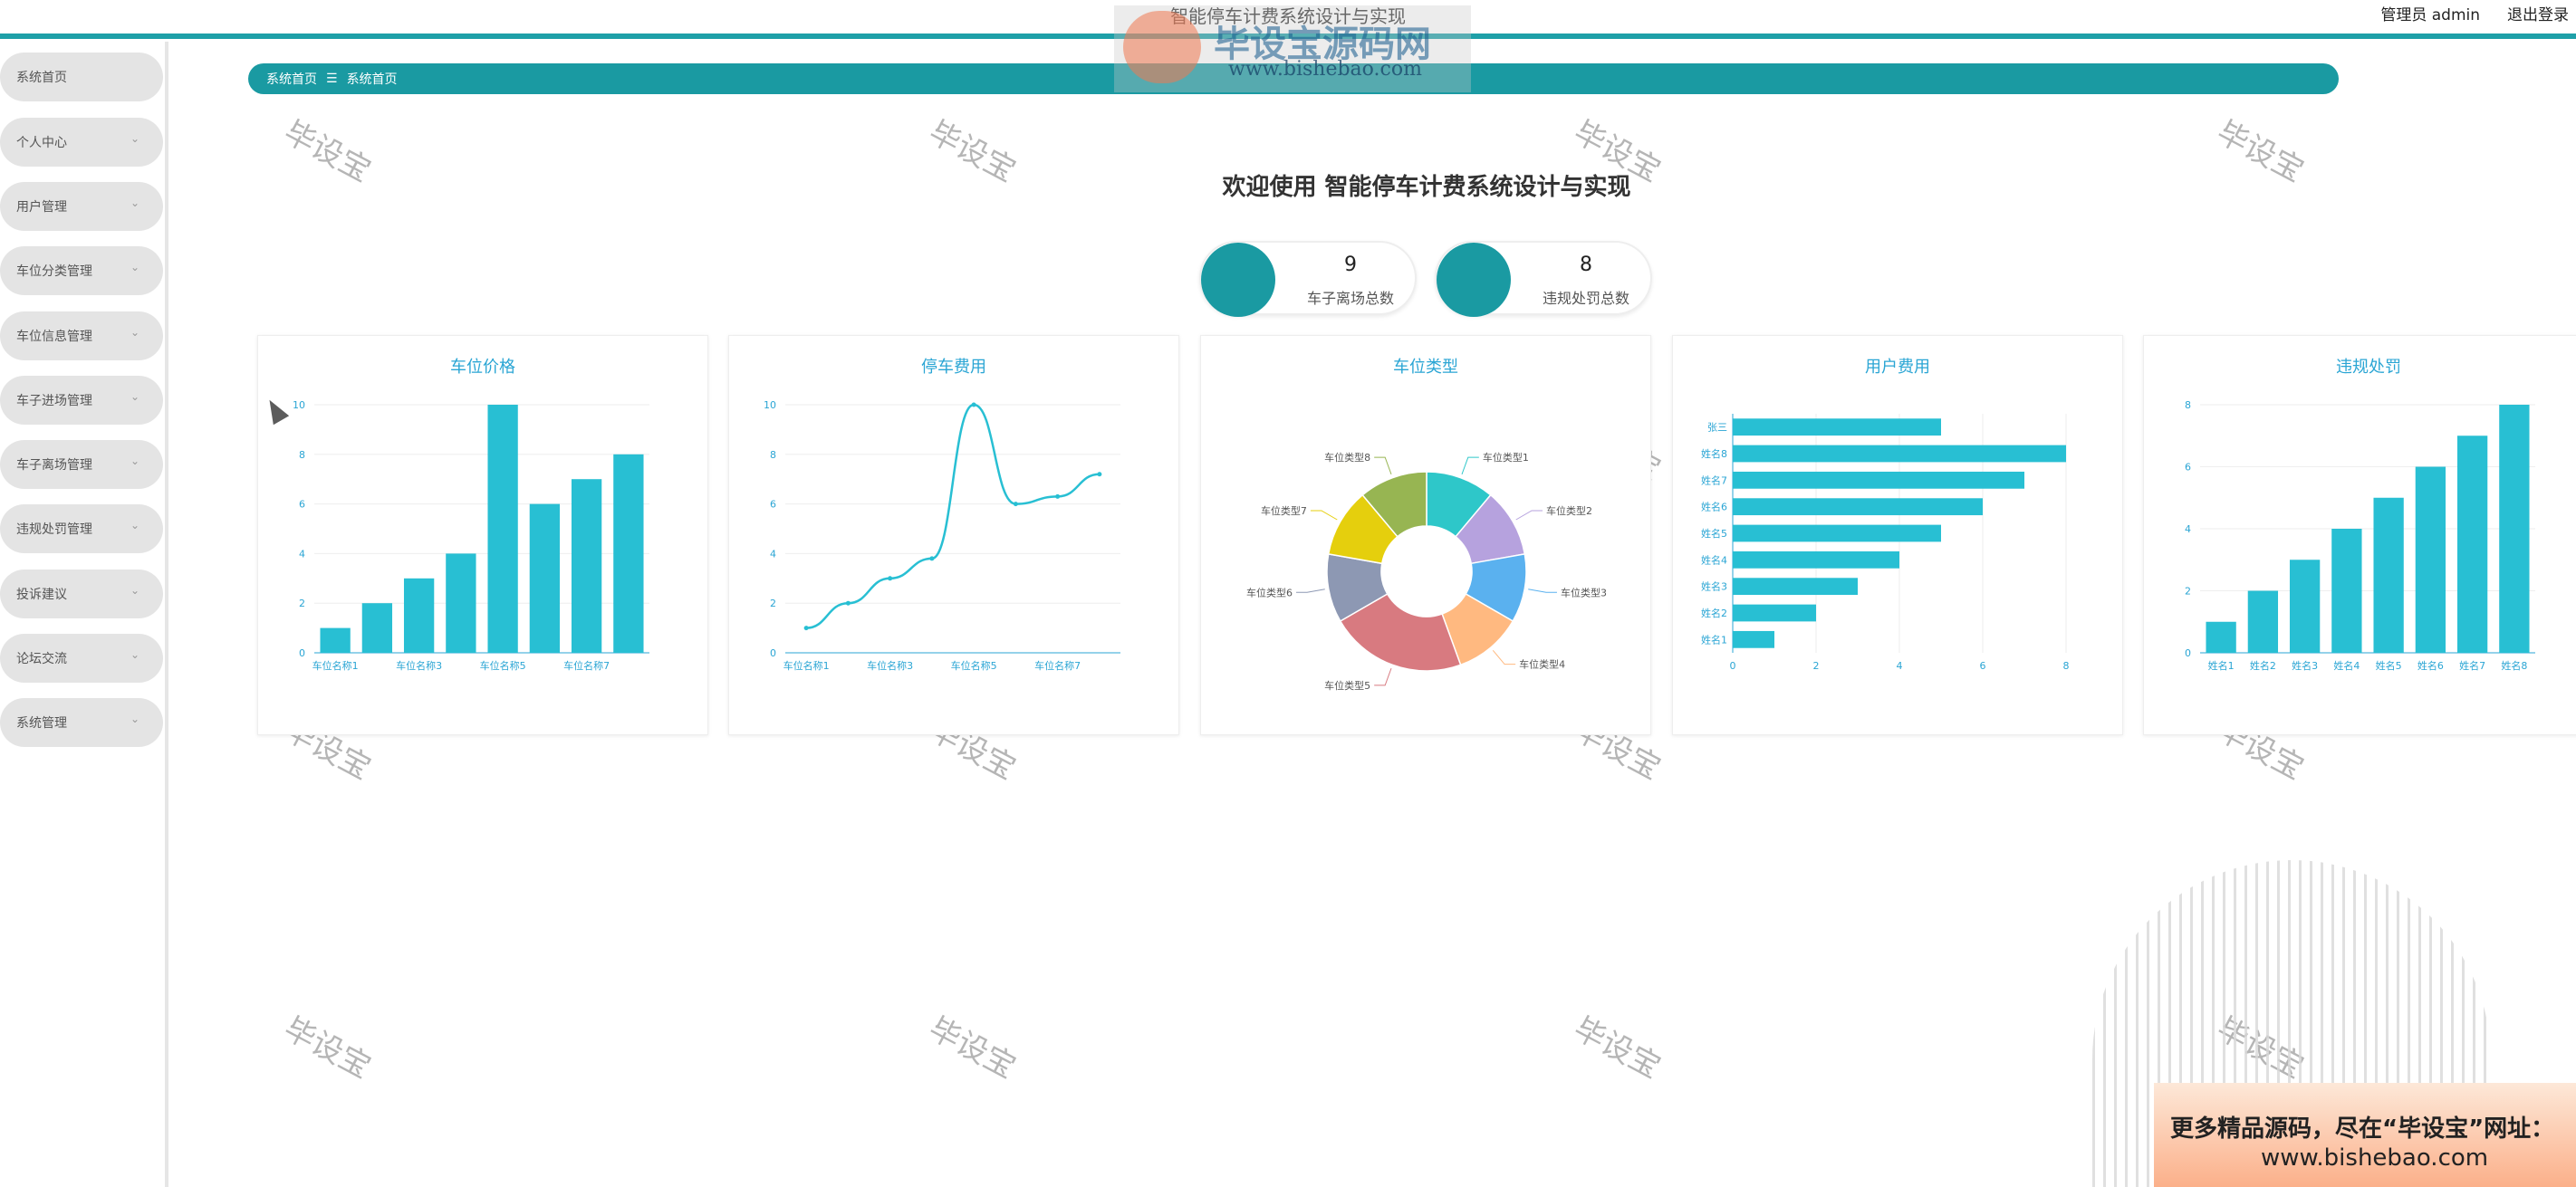 This screenshot has height=1187, width=2576. What do you see at coordinates (1238, 280) in the screenshot?
I see `stat-circle-icon` at bounding box center [1238, 280].